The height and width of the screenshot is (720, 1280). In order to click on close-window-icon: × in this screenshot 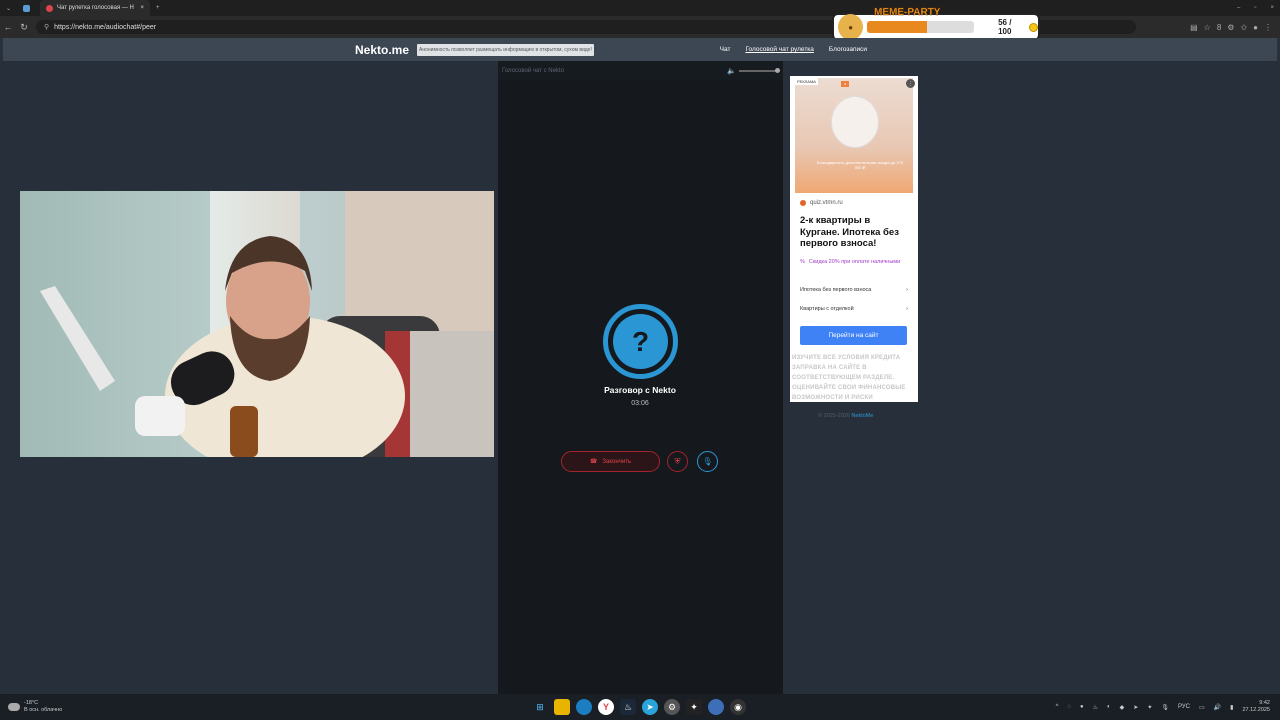, I will do `click(1272, 8)`.